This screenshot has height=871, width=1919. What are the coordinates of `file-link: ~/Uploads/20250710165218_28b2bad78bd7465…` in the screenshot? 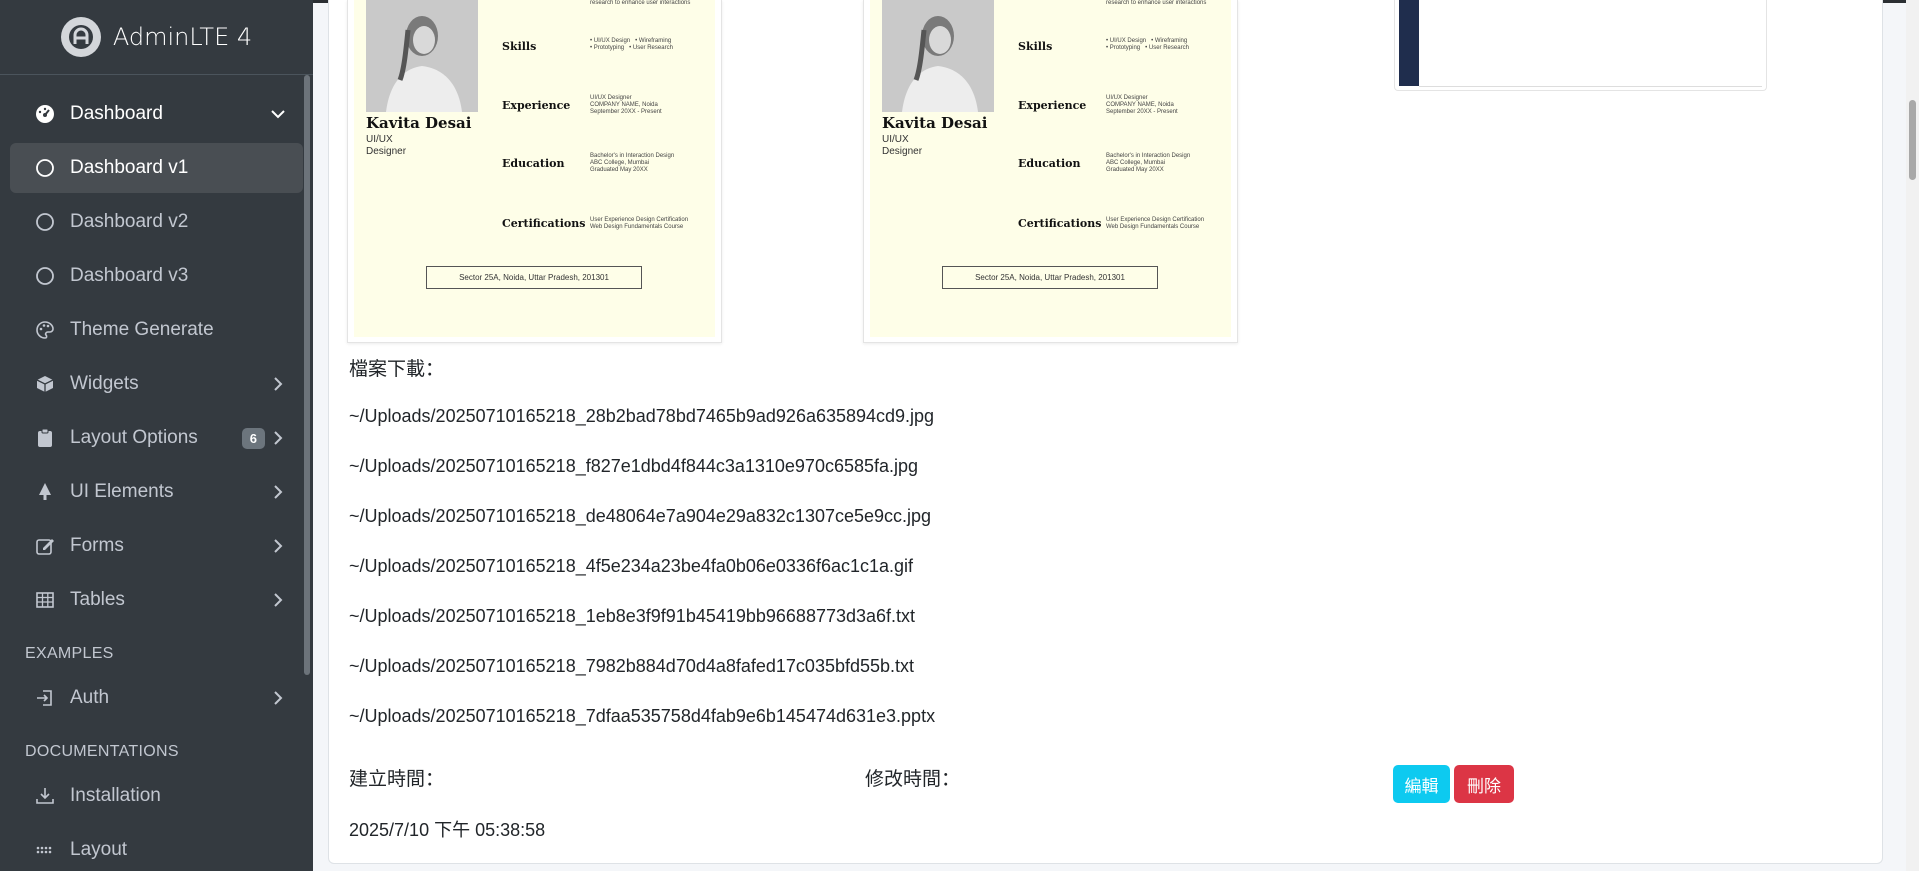 It's located at (641, 416).